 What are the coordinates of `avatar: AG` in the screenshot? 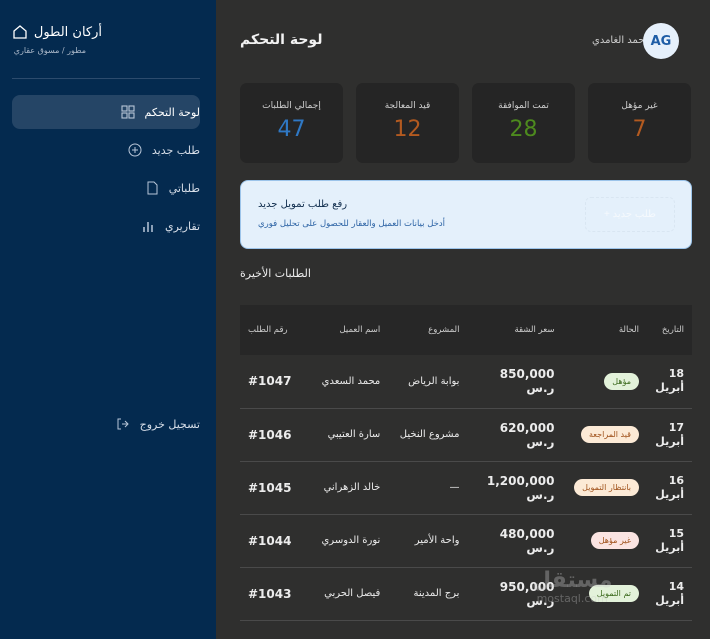 It's located at (661, 41).